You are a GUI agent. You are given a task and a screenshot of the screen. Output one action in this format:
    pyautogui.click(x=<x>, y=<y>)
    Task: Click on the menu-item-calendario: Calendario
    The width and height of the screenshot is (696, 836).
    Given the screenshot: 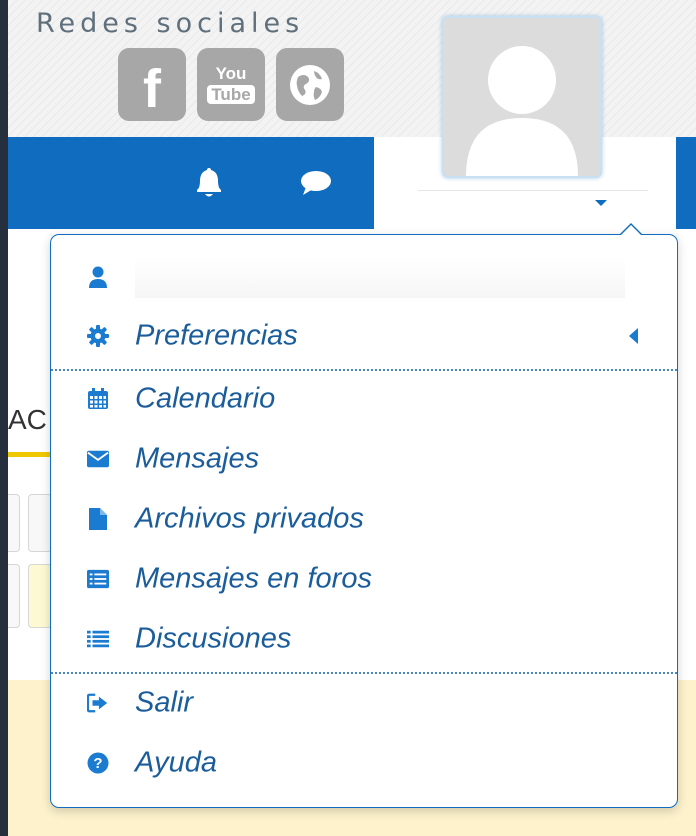 What is the action you would take?
    pyautogui.click(x=364, y=399)
    